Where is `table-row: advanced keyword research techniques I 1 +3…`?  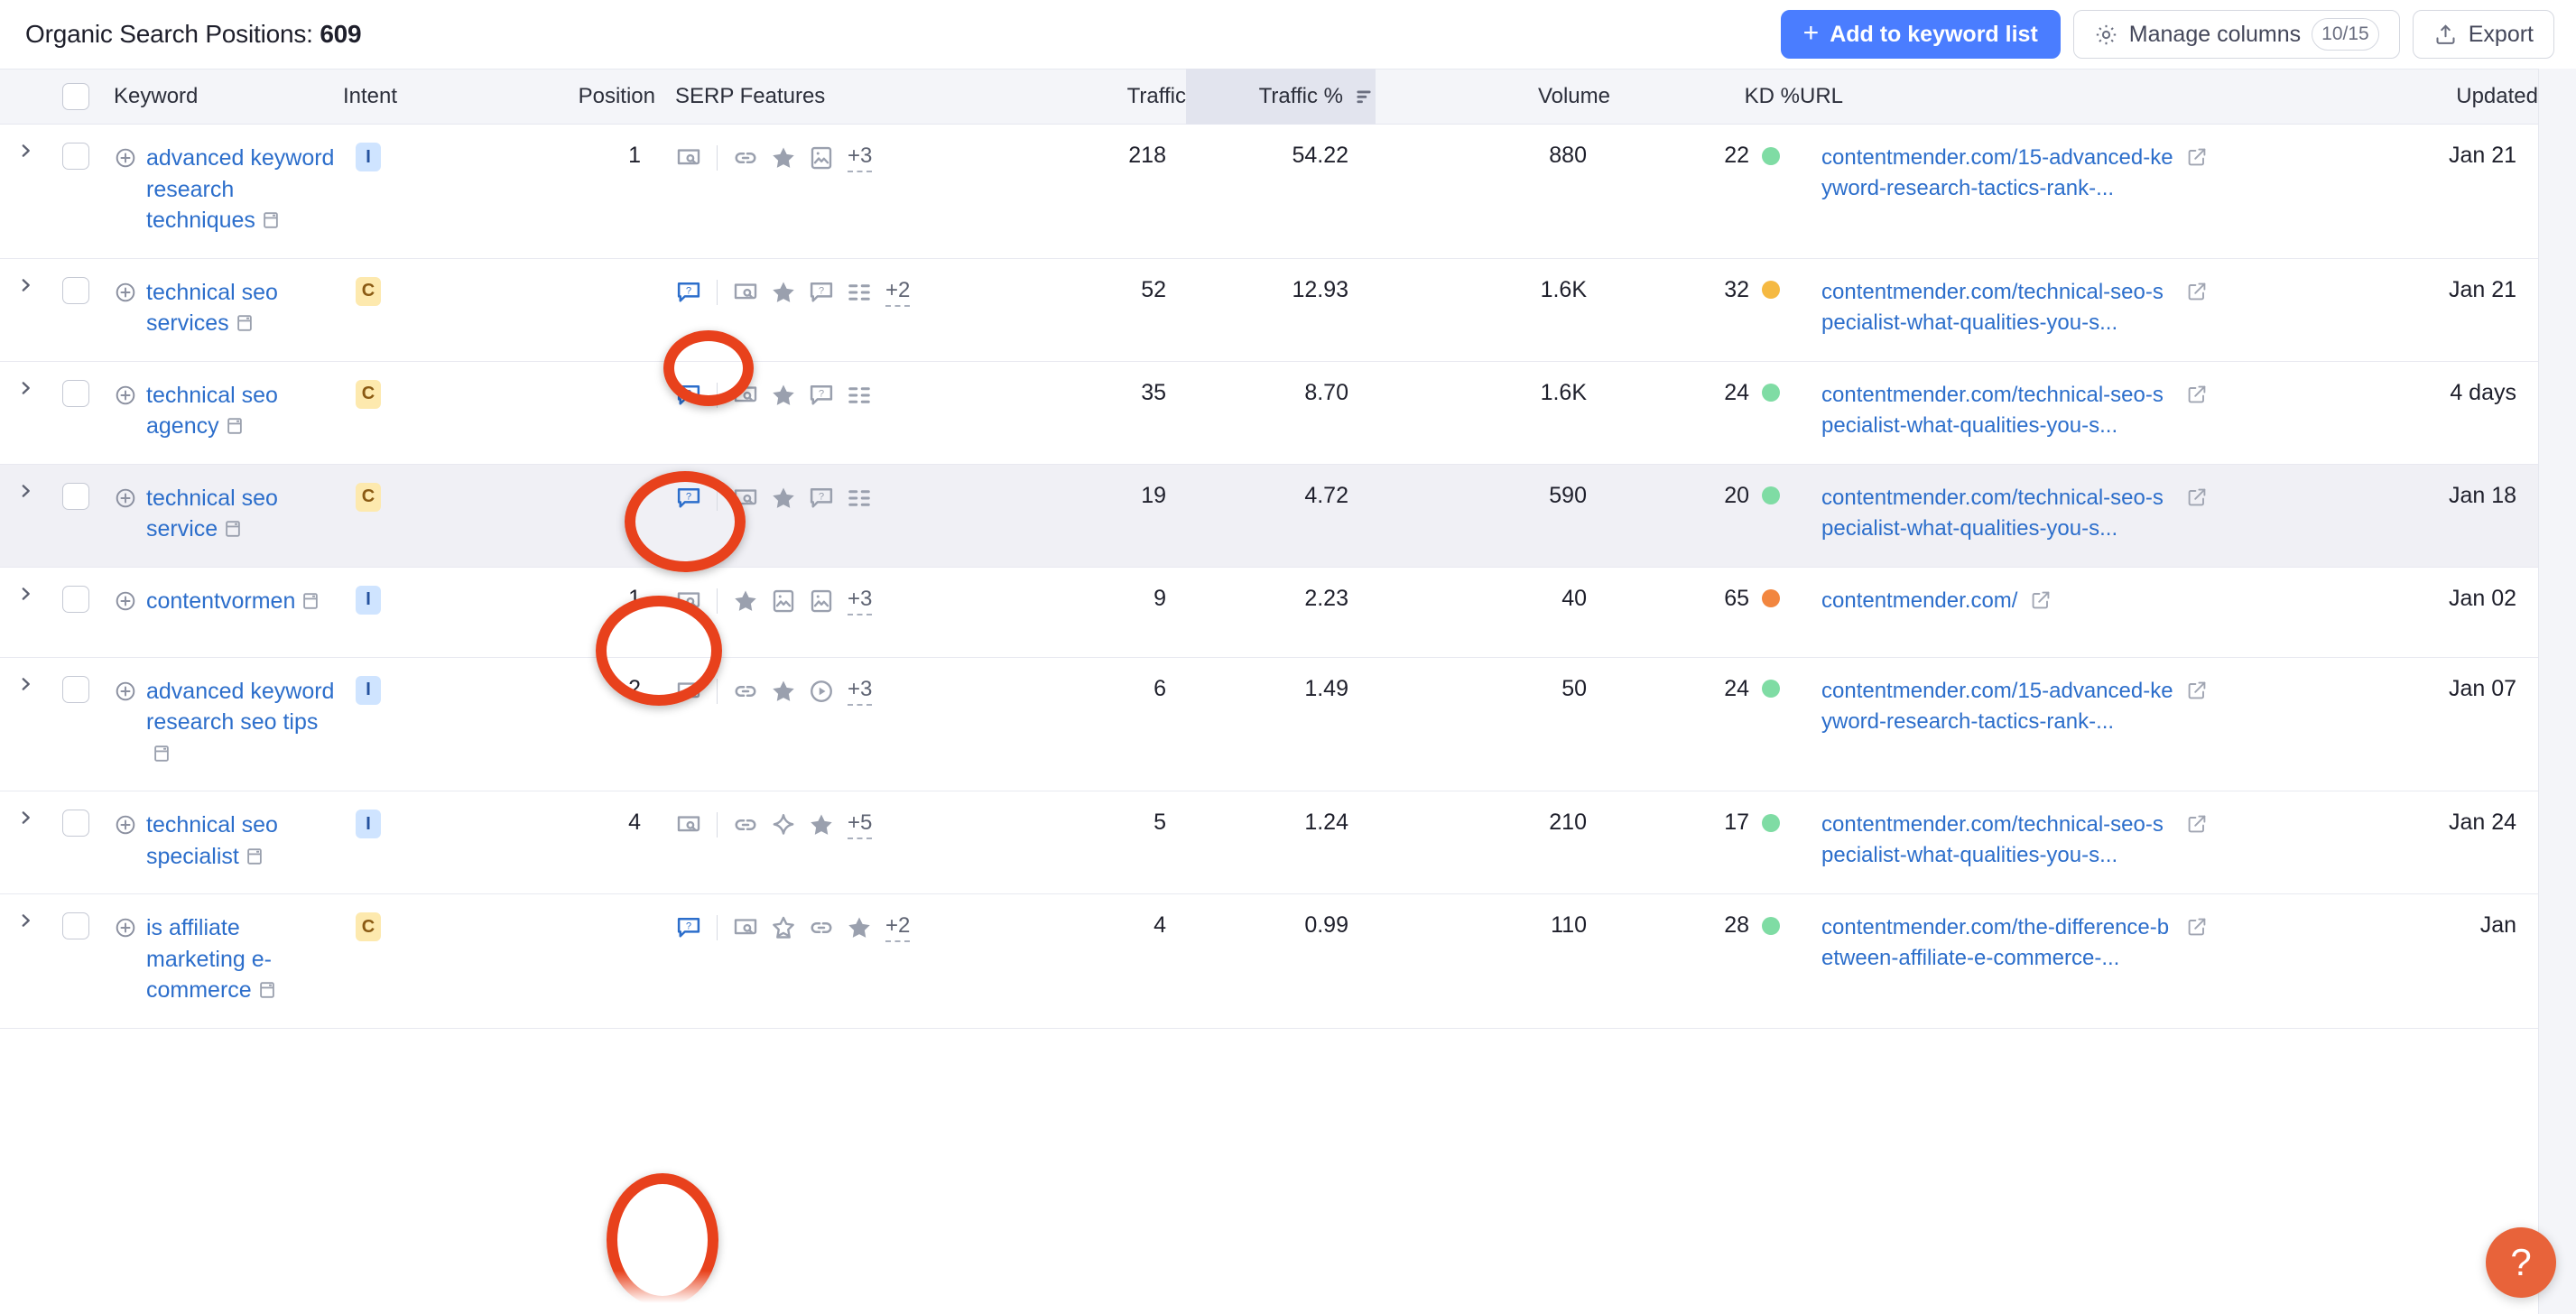 table-row: advanced keyword research techniques I 1 +3… is located at coordinates (1269, 192).